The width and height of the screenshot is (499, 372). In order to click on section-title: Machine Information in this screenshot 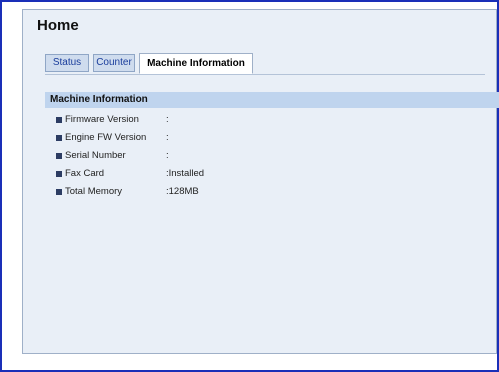, I will do `click(99, 99)`.